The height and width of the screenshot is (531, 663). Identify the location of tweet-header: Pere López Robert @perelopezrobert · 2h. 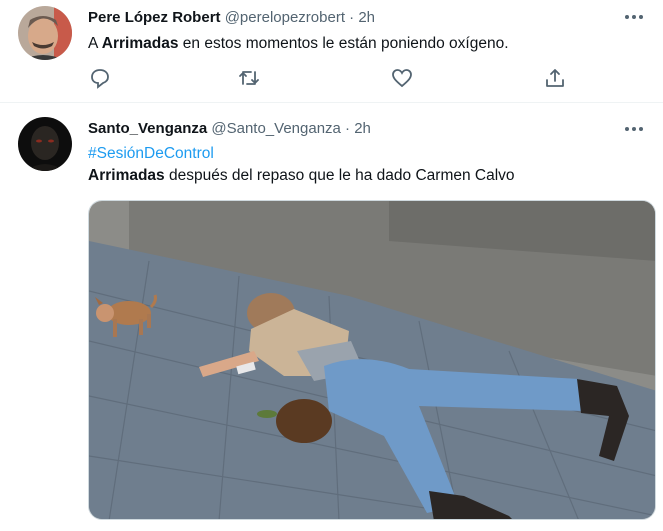
(231, 18).